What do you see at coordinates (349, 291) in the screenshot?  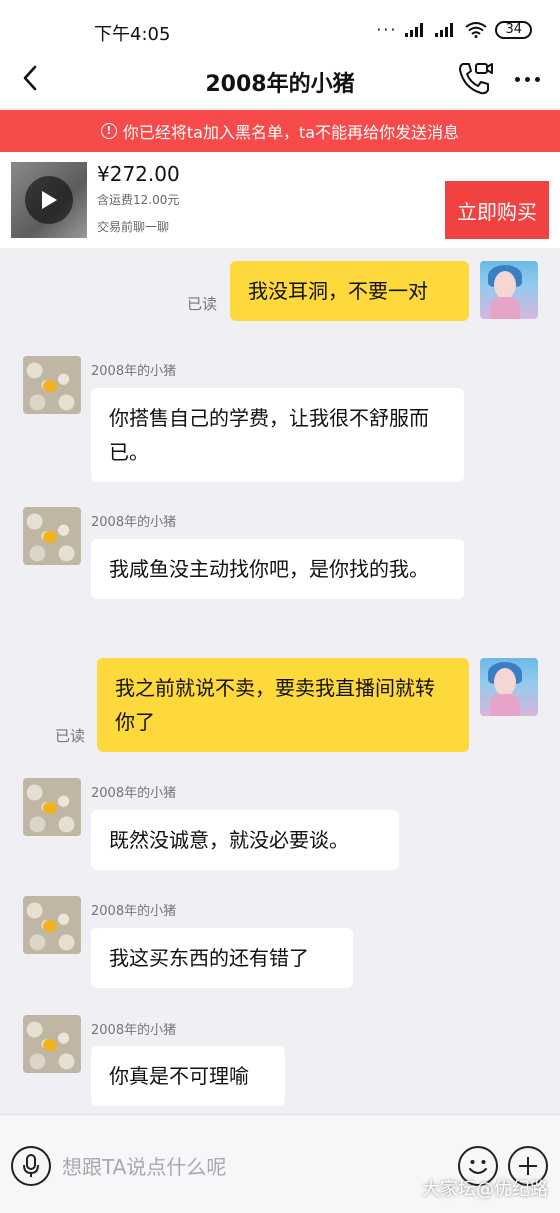 I see `message-bubble-mine: 我没耳洞，不要一对` at bounding box center [349, 291].